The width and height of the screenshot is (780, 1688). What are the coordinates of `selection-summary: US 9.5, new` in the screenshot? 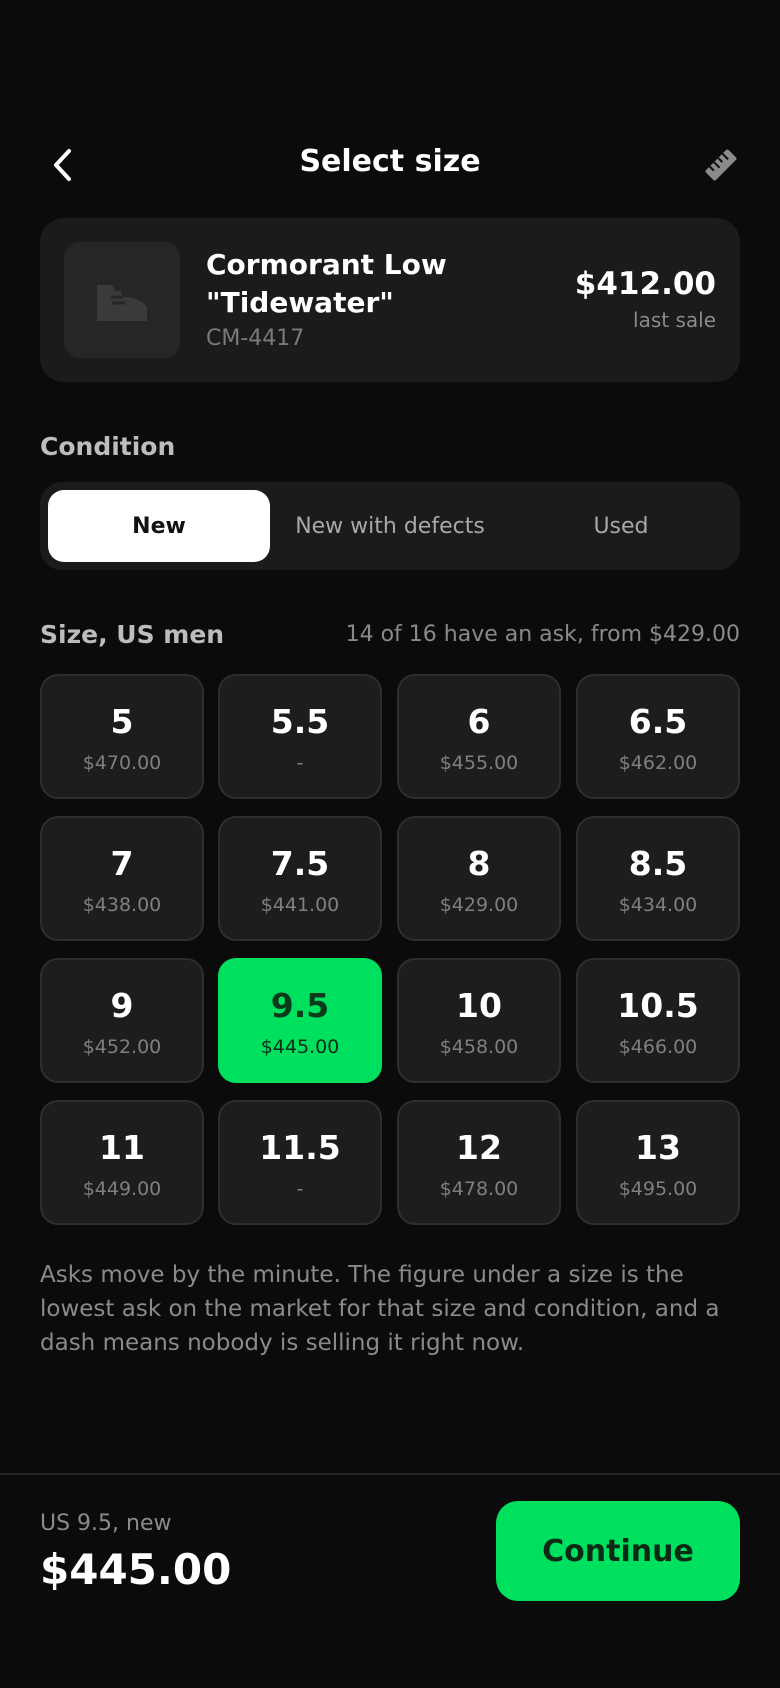 It's located at (106, 1523).